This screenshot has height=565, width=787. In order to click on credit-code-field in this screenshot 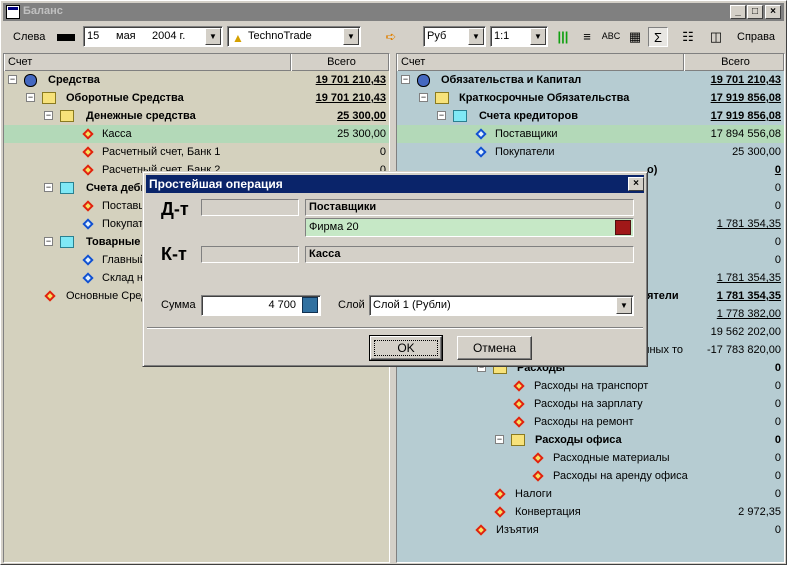, I will do `click(250, 254)`.